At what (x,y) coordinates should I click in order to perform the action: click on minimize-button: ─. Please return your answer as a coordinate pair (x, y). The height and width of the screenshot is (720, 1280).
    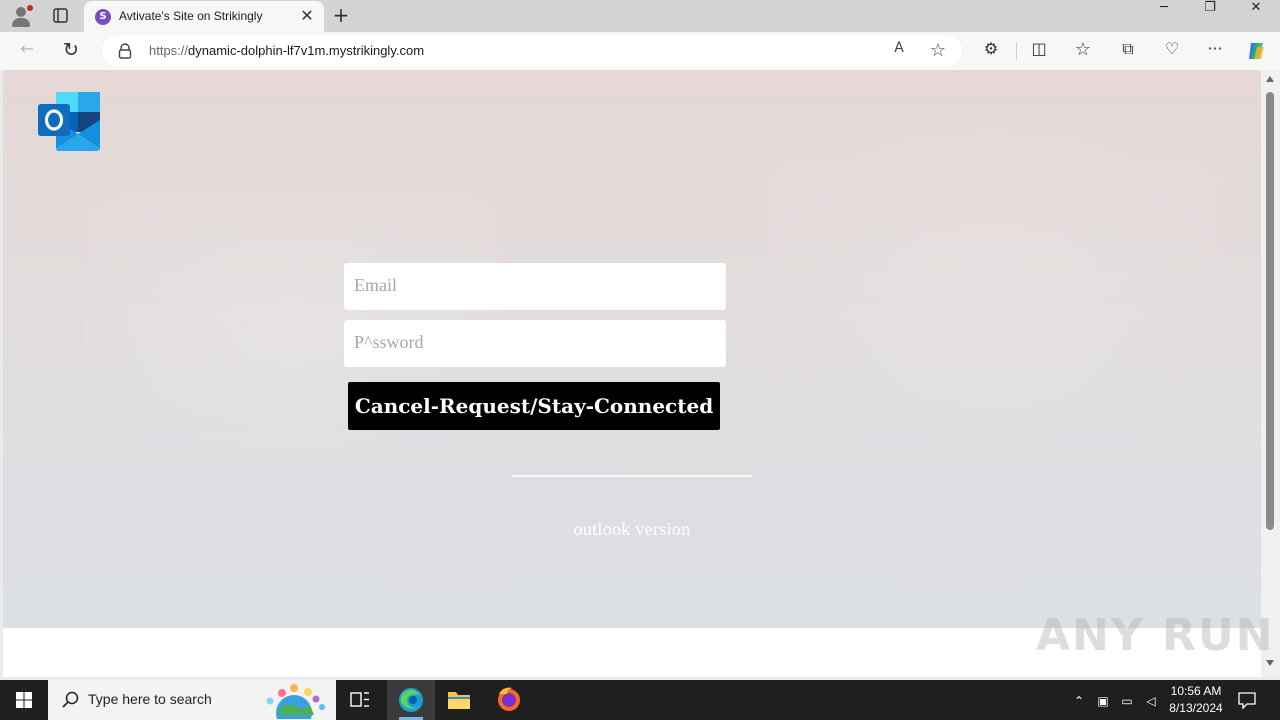
    Looking at the image, I should click on (1164, 16).